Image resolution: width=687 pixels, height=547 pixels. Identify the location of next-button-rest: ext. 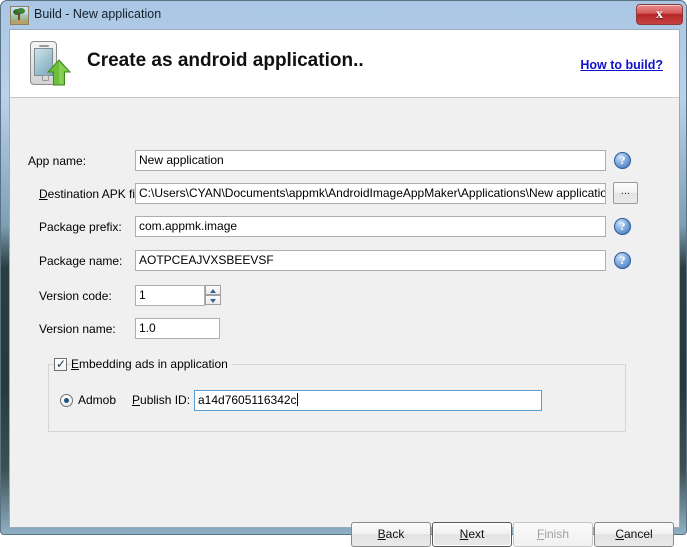
(476, 534).